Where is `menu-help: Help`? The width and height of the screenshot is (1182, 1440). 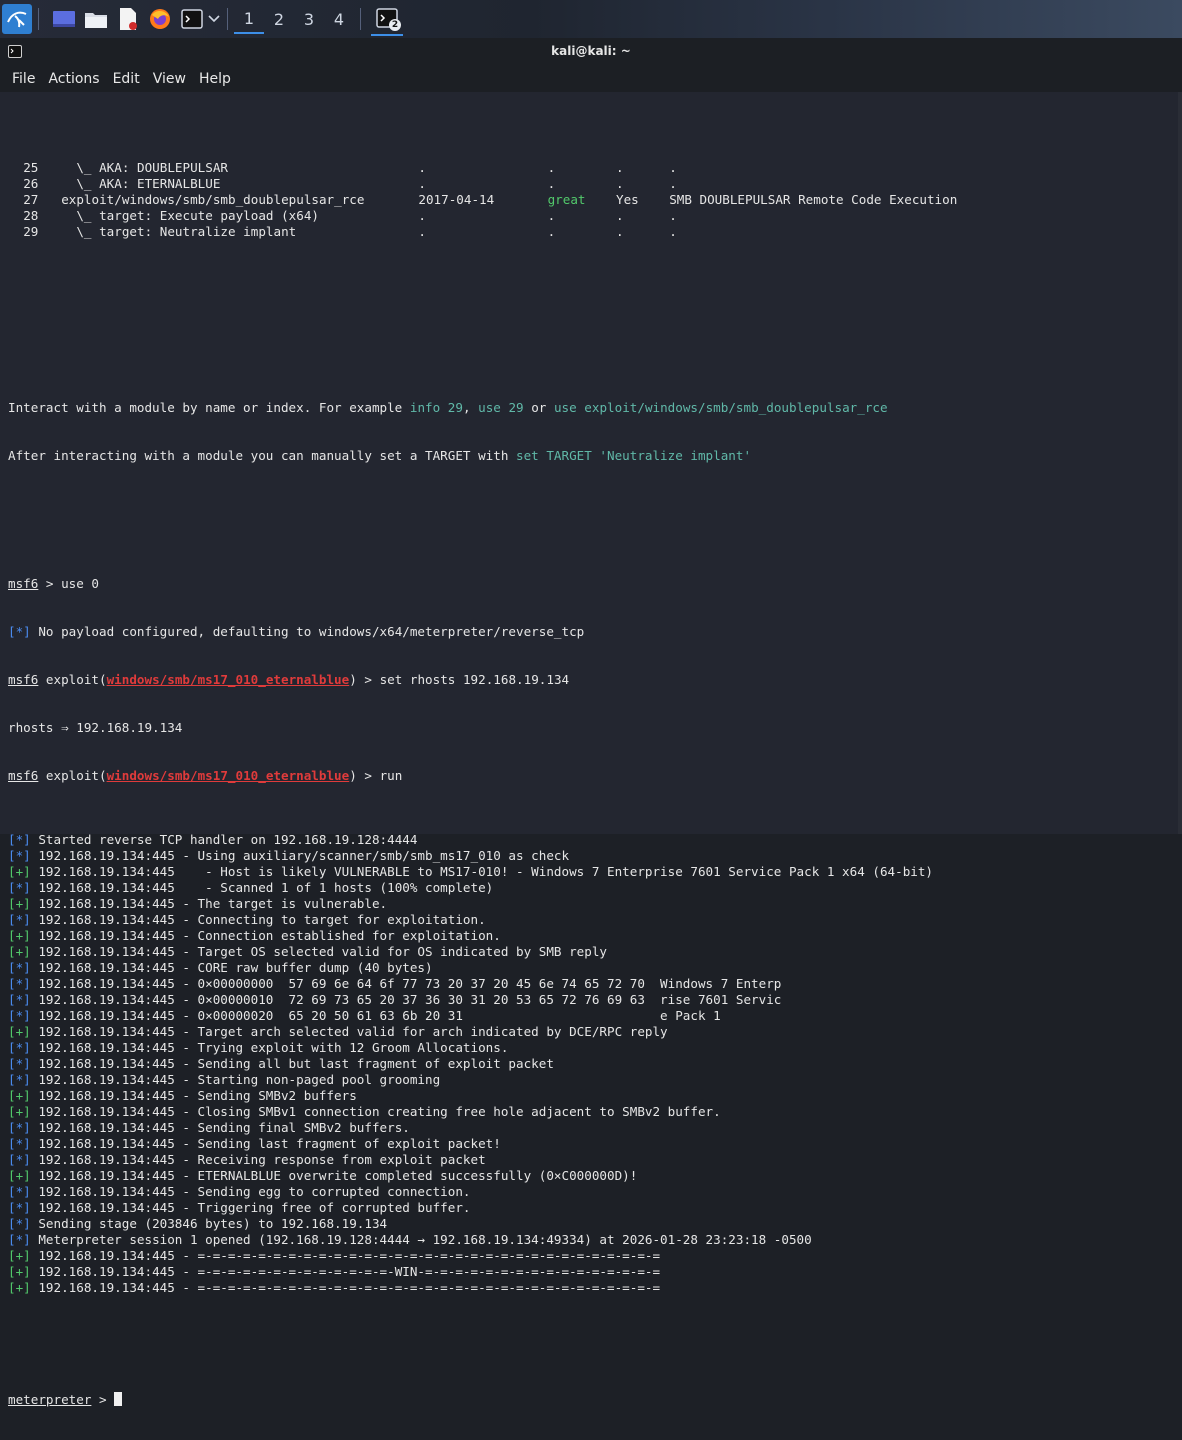
menu-help: Help is located at coordinates (215, 79).